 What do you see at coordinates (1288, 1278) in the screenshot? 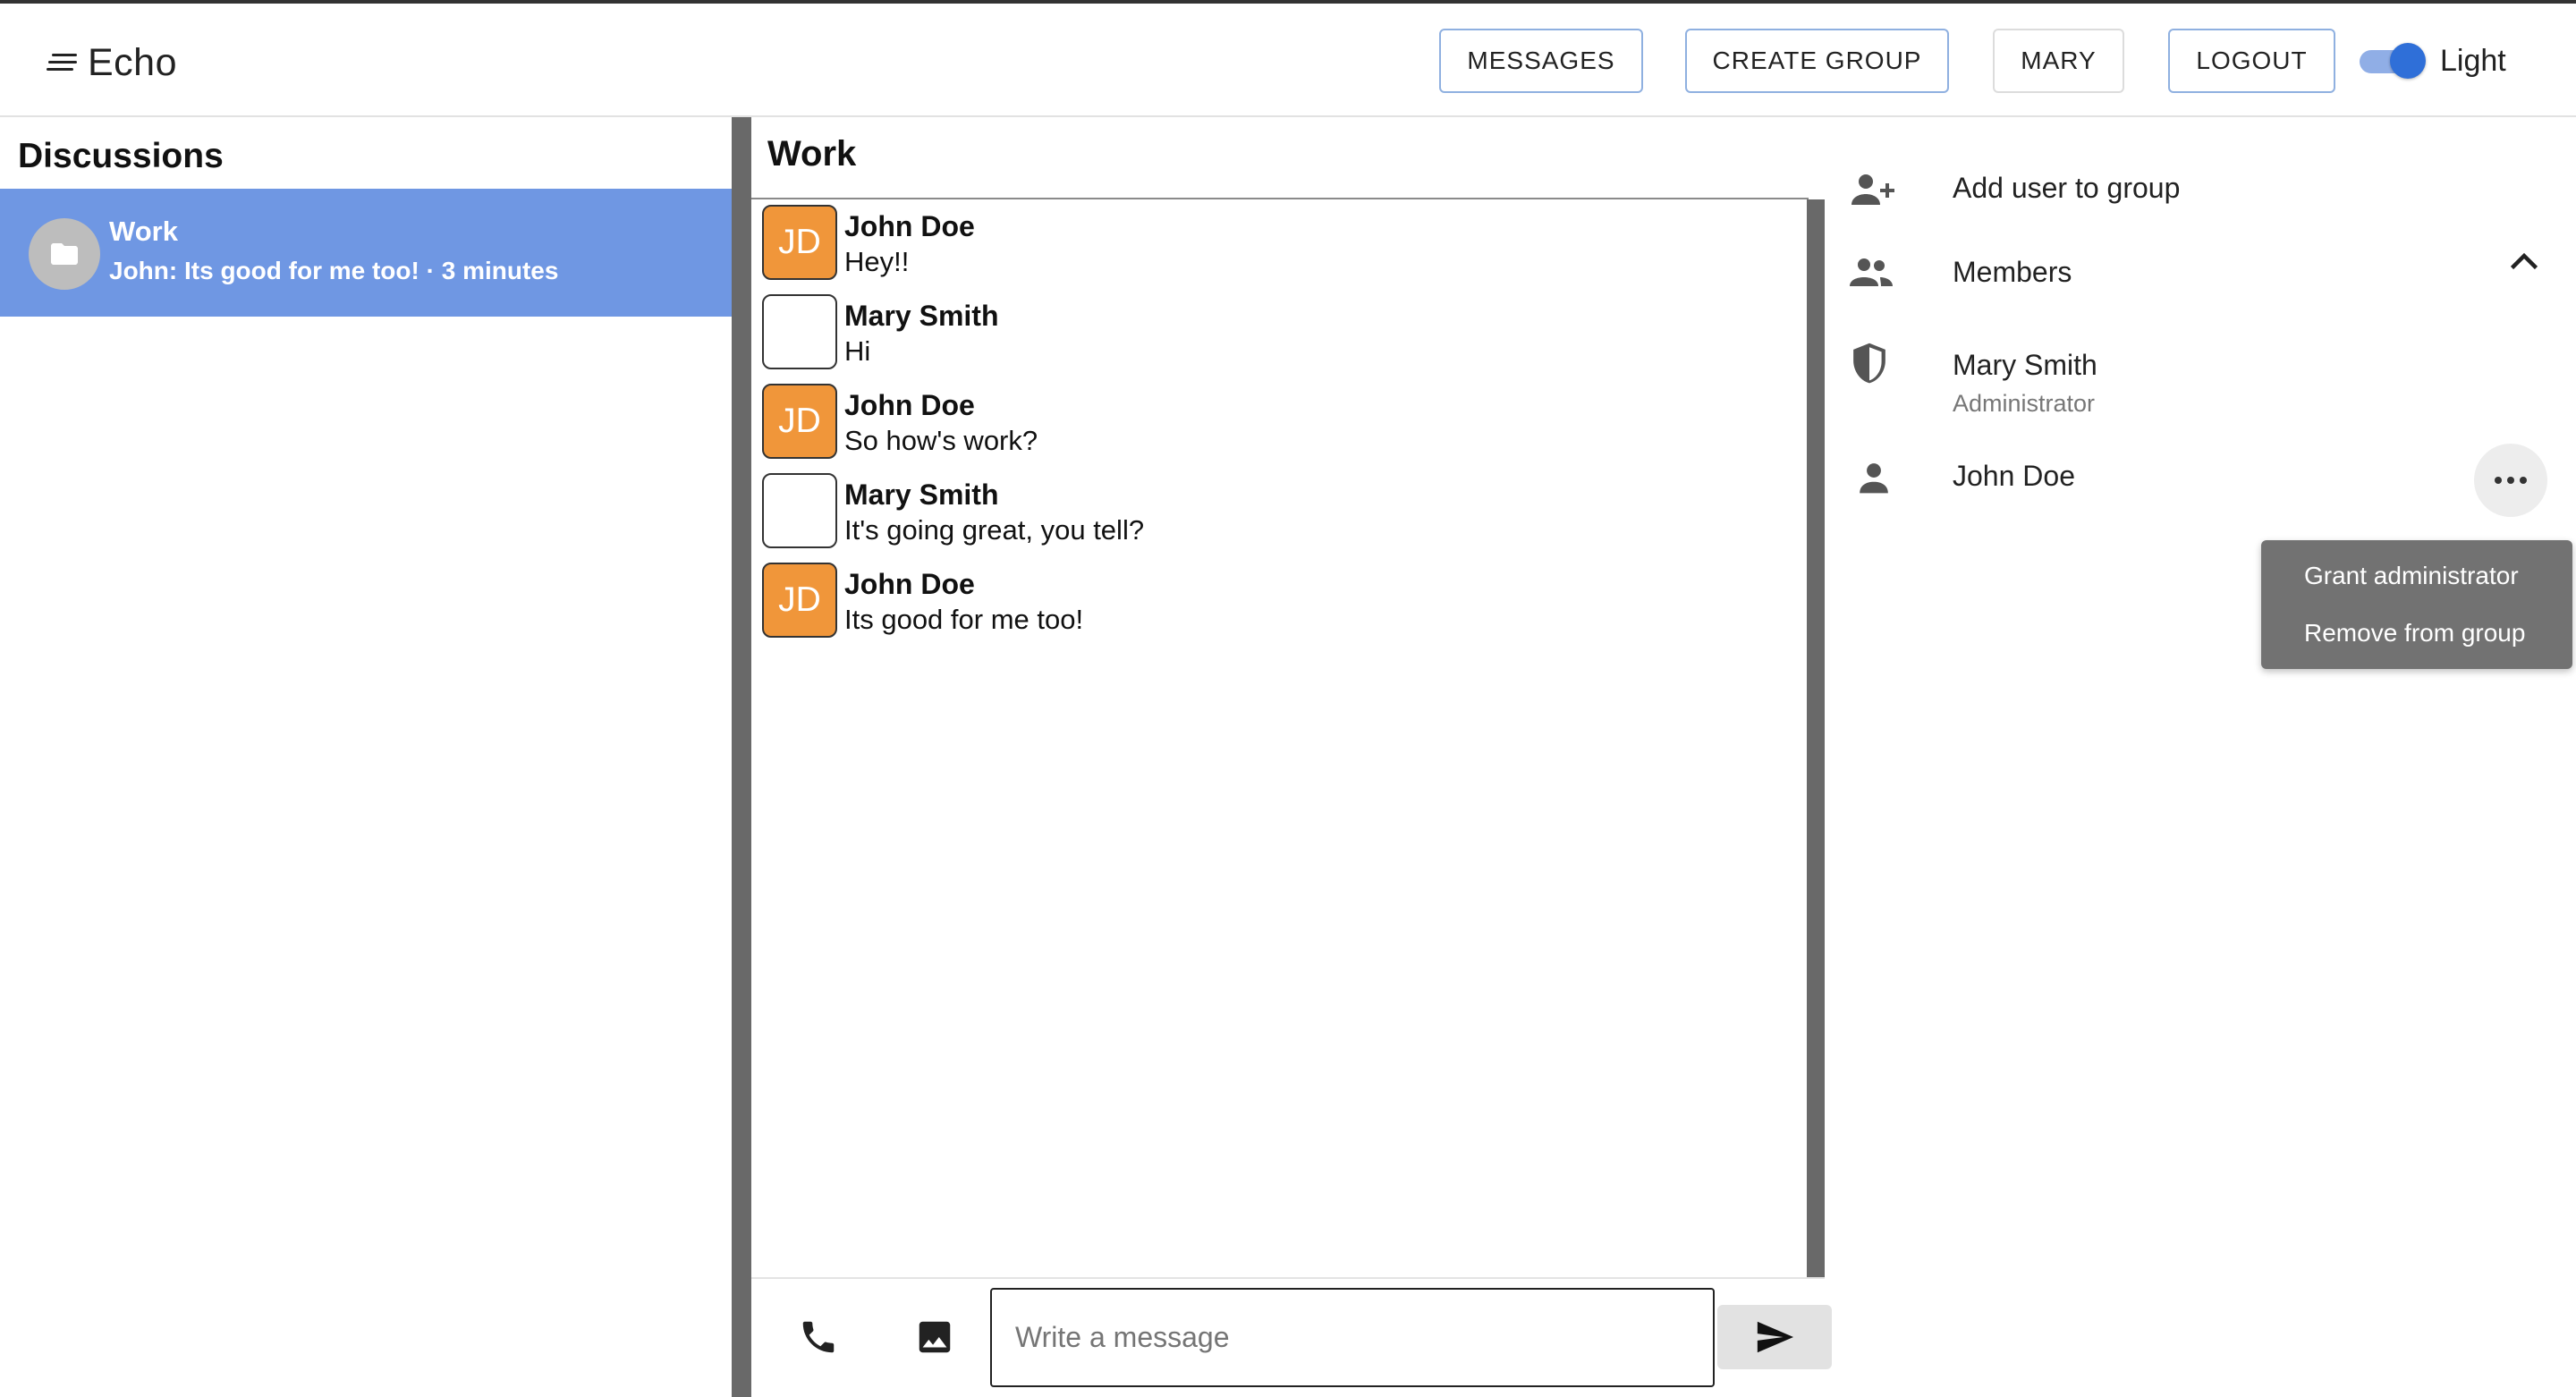
I see `composer-divider` at bounding box center [1288, 1278].